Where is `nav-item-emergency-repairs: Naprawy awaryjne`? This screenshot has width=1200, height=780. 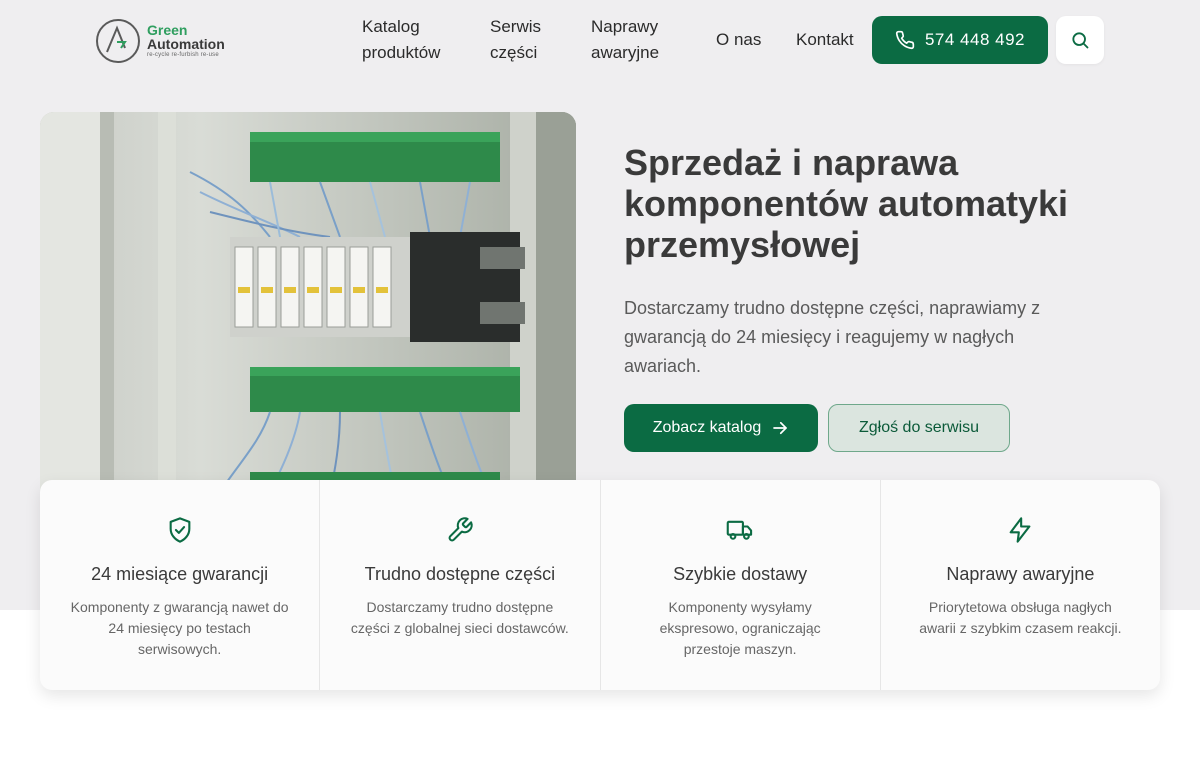 nav-item-emergency-repairs: Naprawy awaryjne is located at coordinates (625, 40).